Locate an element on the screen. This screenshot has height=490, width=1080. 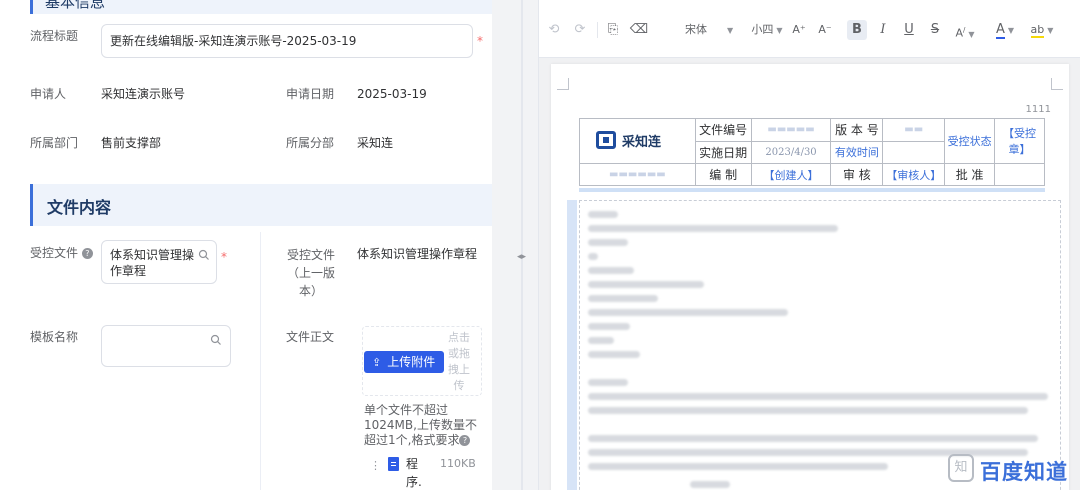
watermark-text: 百度知道 is located at coordinates (1024, 472).